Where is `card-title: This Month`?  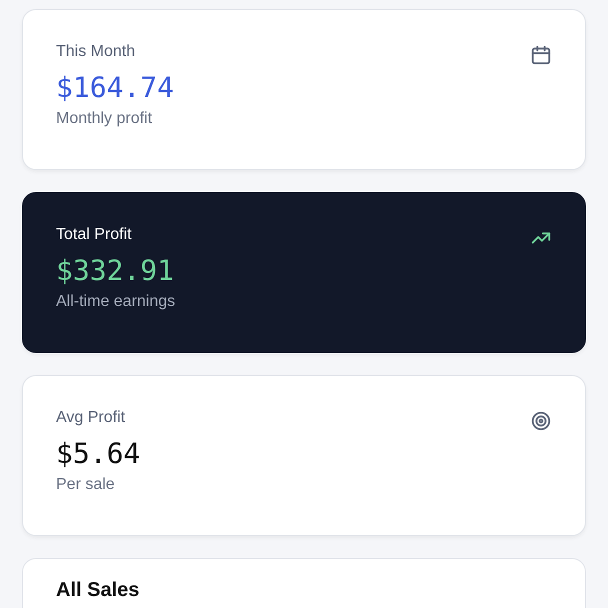 card-title: This Month is located at coordinates (96, 52).